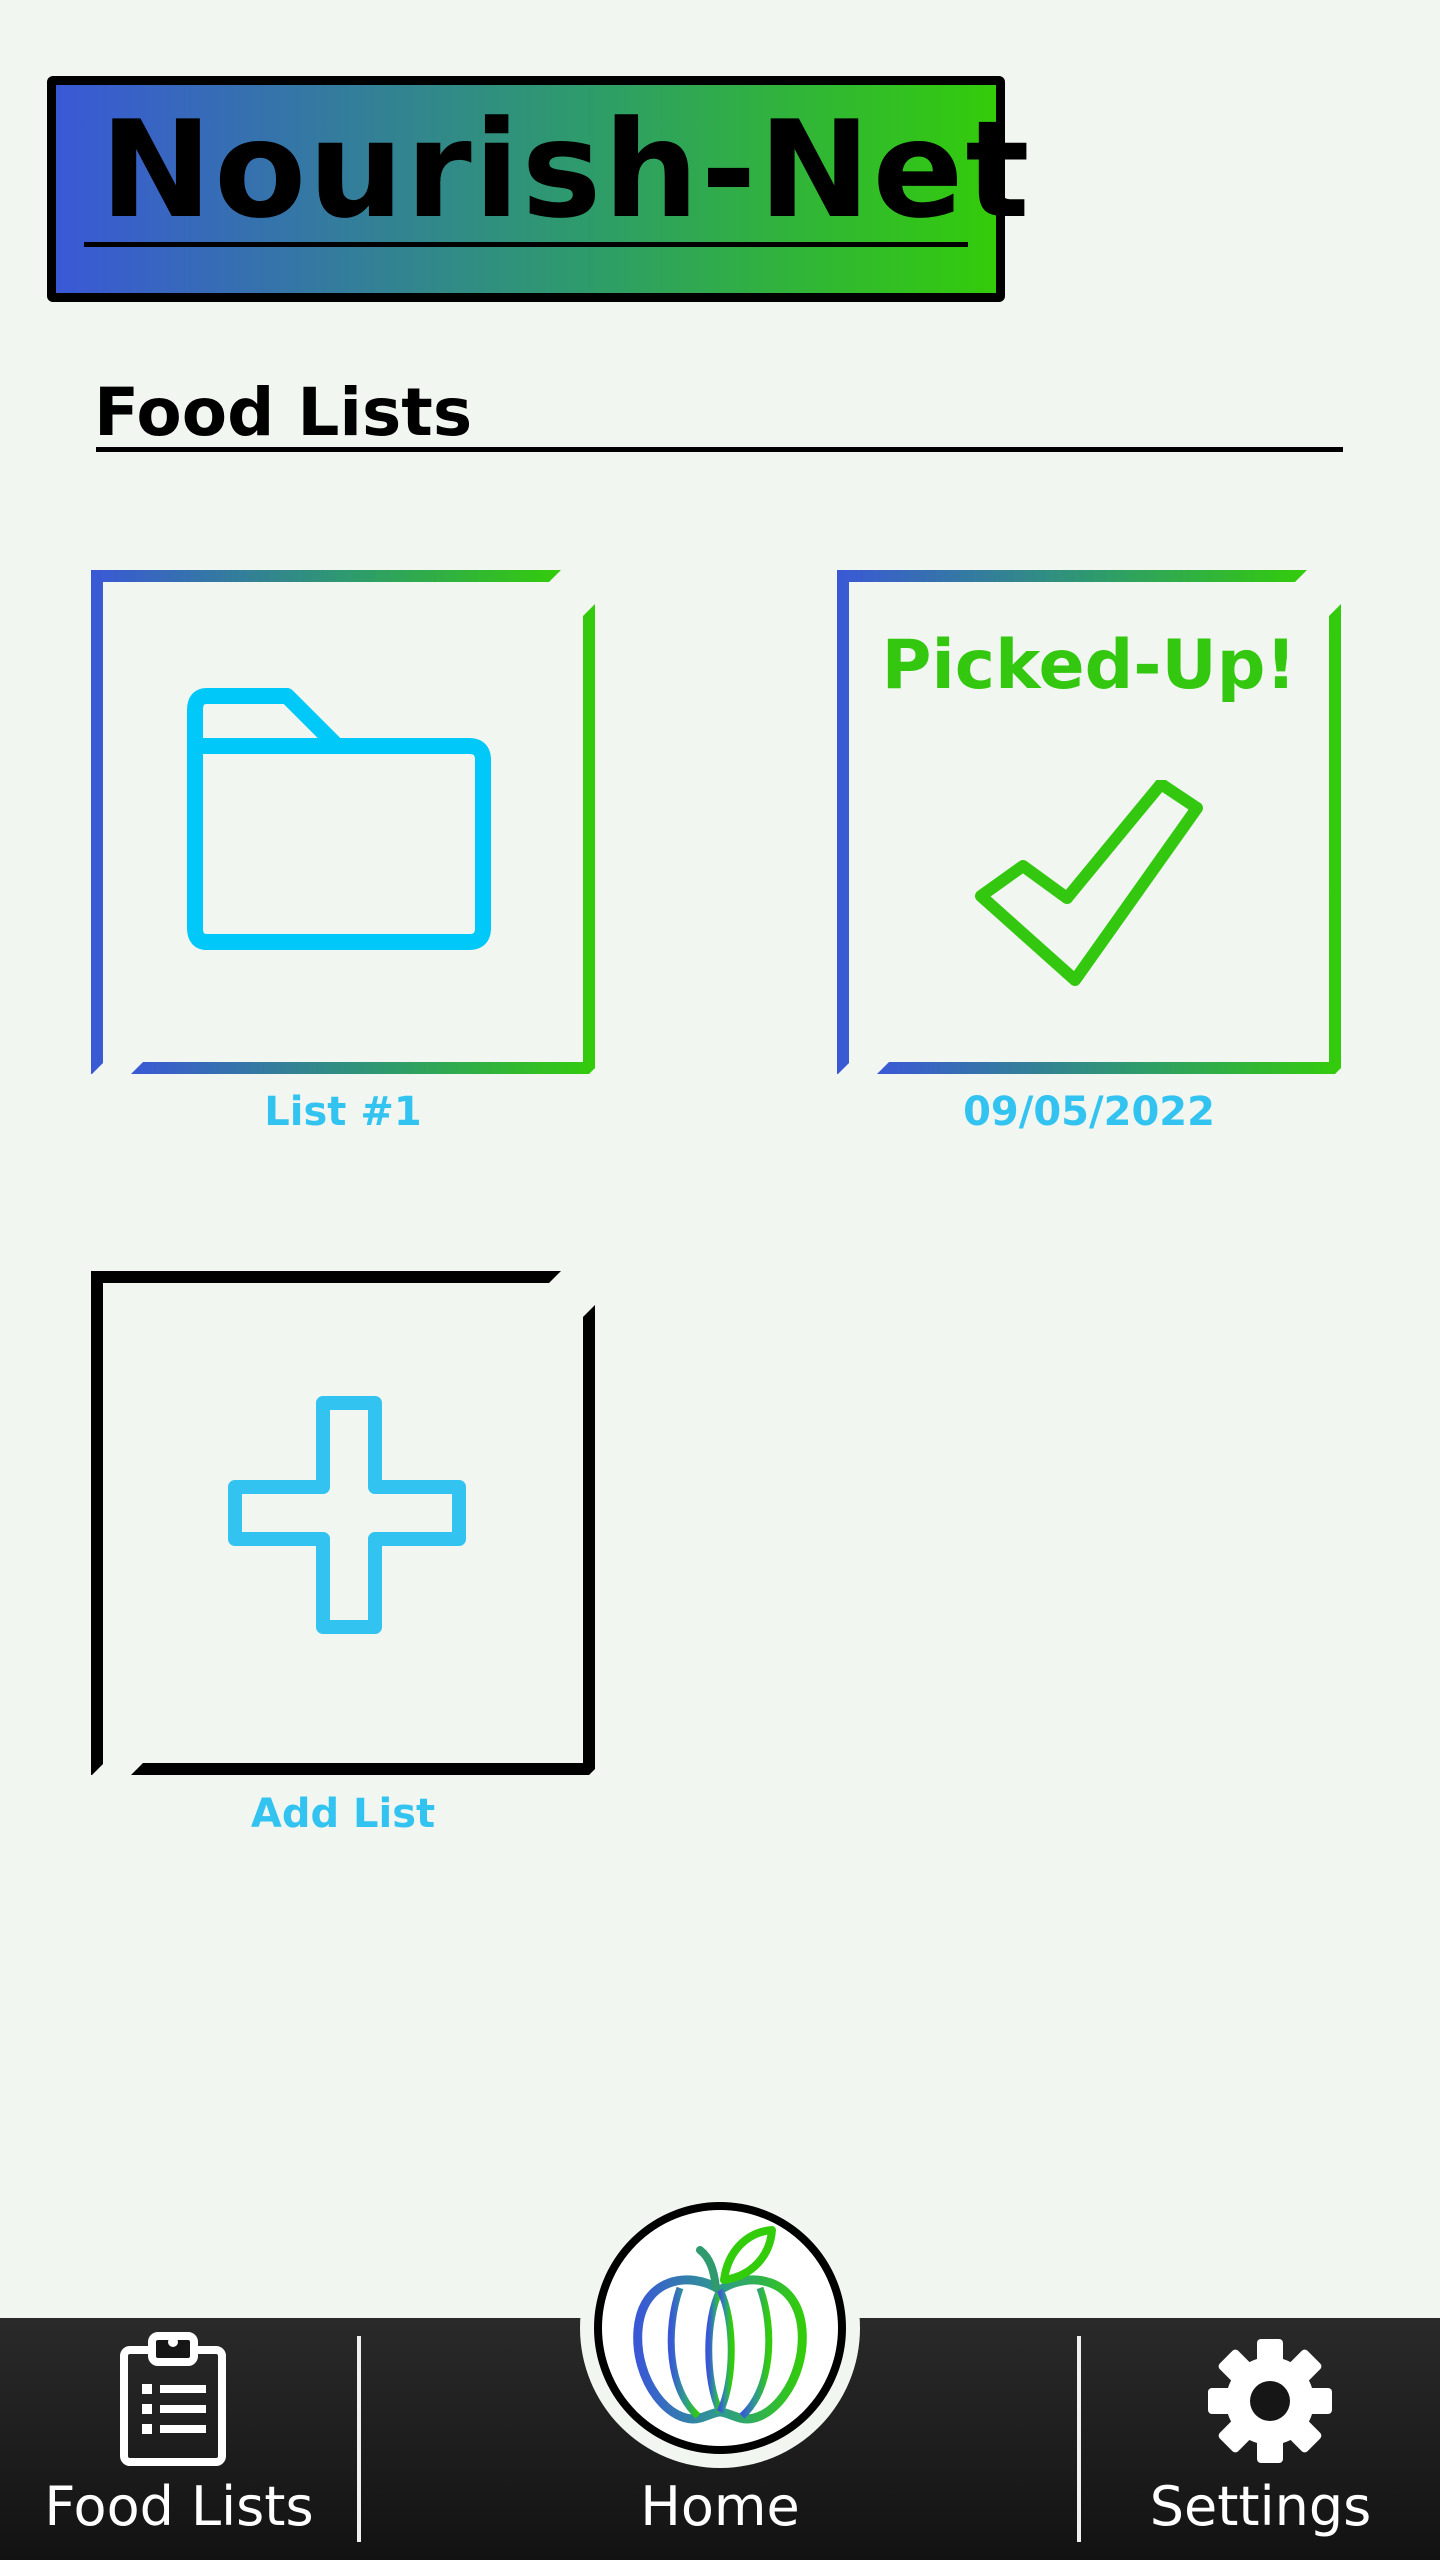  What do you see at coordinates (283, 412) in the screenshot?
I see `page-title: Food Lists` at bounding box center [283, 412].